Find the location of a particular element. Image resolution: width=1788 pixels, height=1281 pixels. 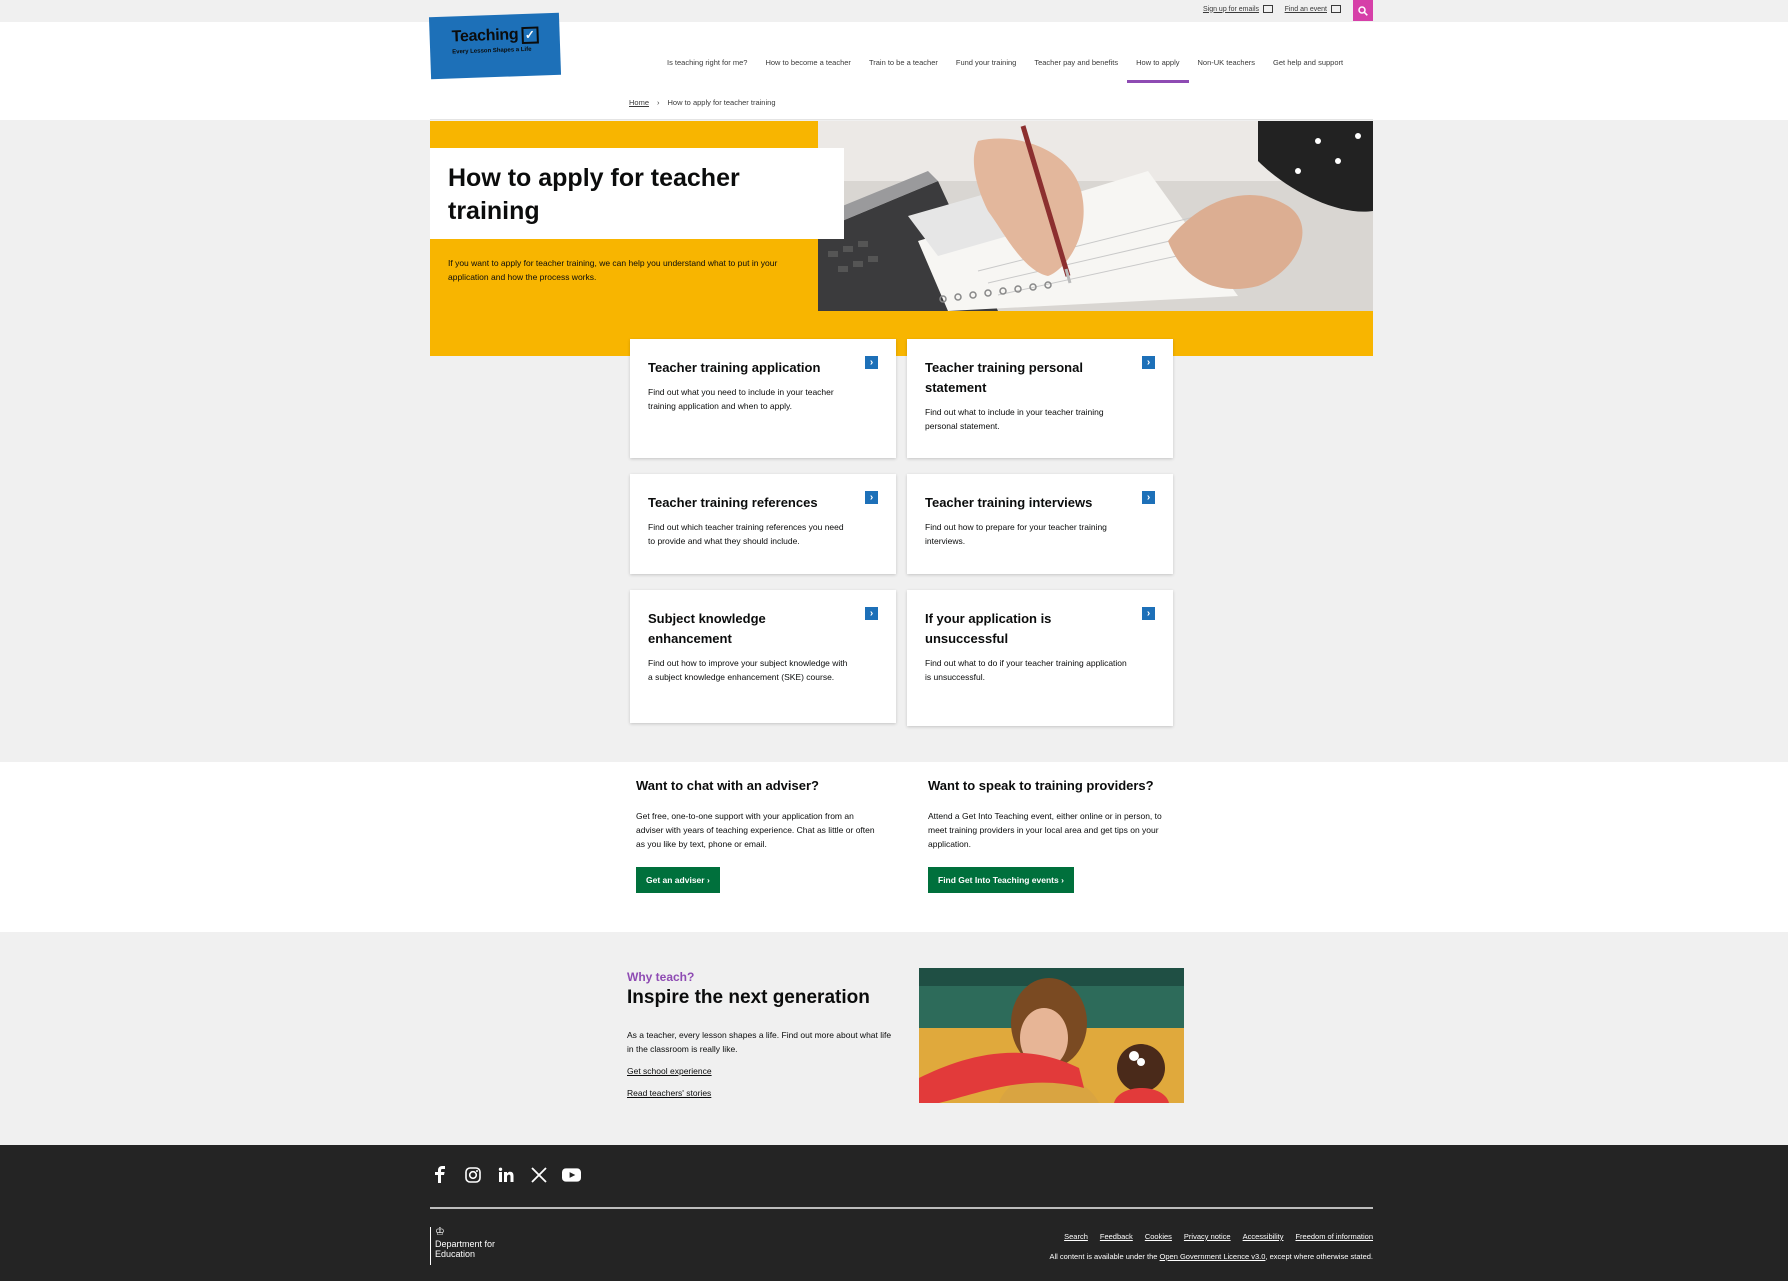

instagram-icon is located at coordinates (472, 1174).